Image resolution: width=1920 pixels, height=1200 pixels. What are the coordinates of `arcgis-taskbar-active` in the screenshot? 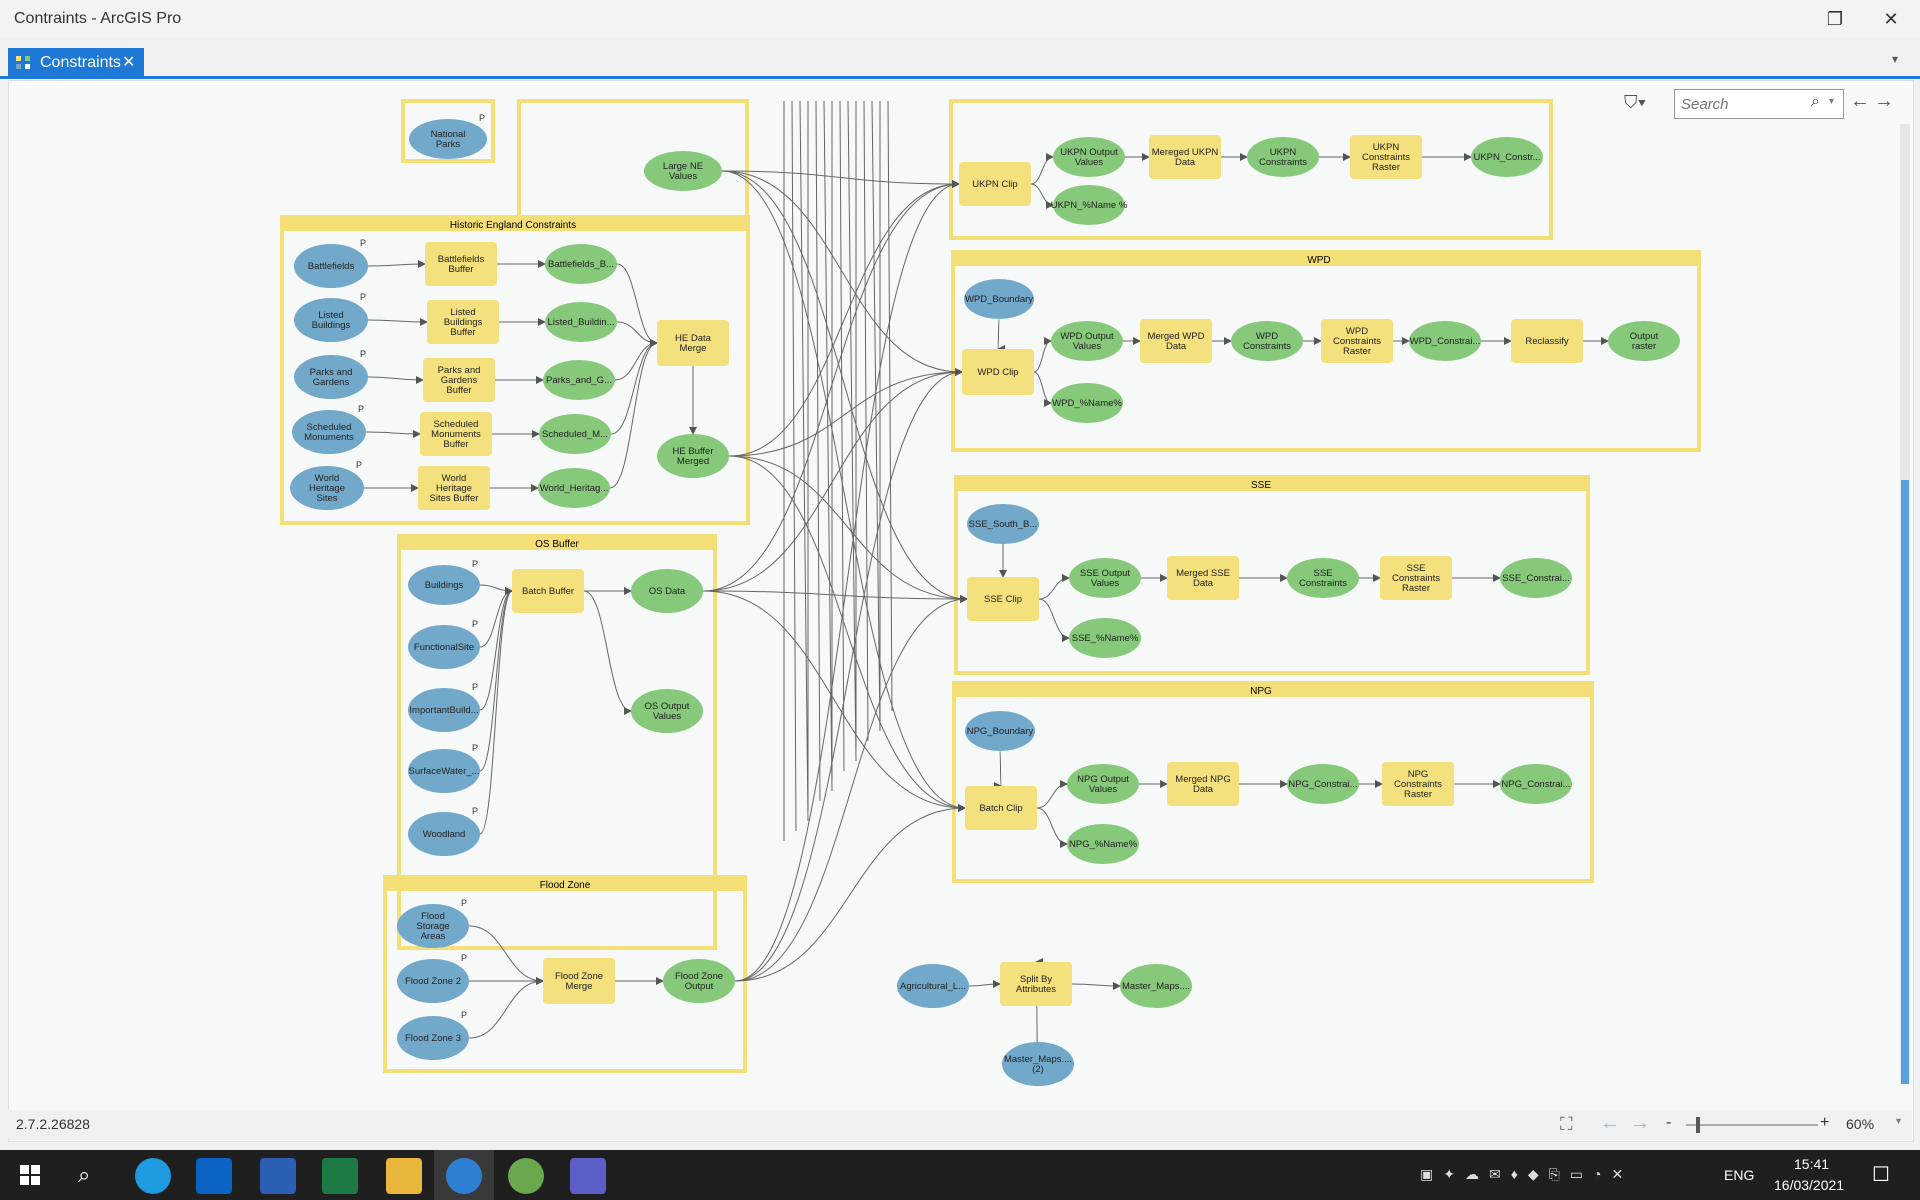 It's located at (464, 1175).